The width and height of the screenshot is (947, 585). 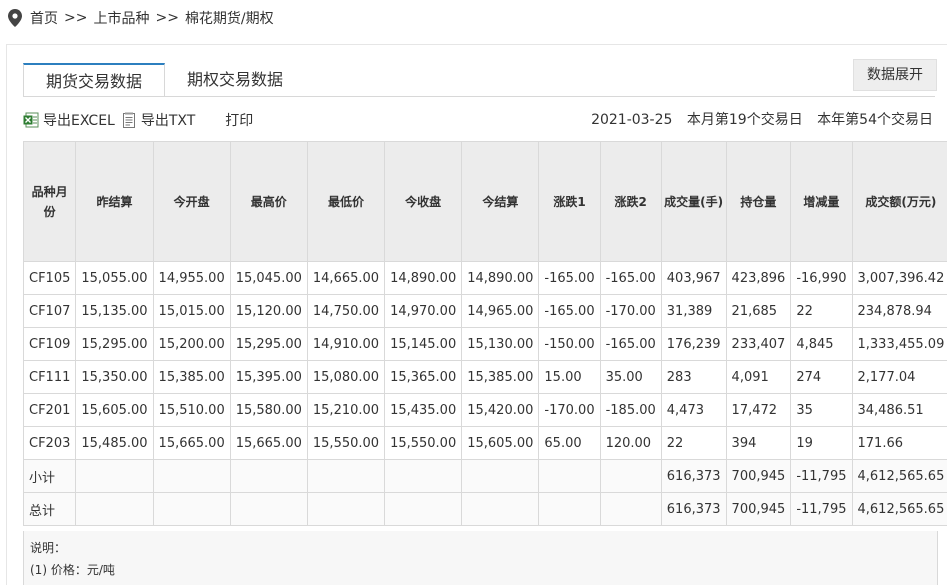 What do you see at coordinates (630, 201) in the screenshot?
I see `column-header-label: 涨跌2` at bounding box center [630, 201].